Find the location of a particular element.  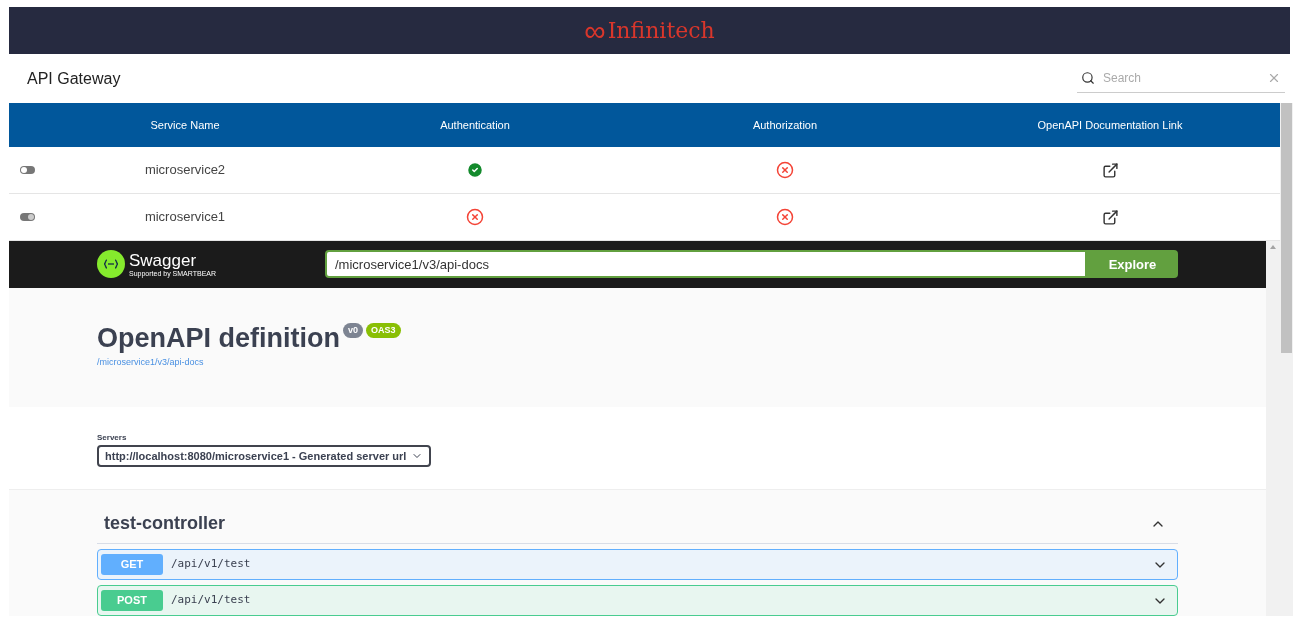

version-badge: v0 is located at coordinates (353, 331).